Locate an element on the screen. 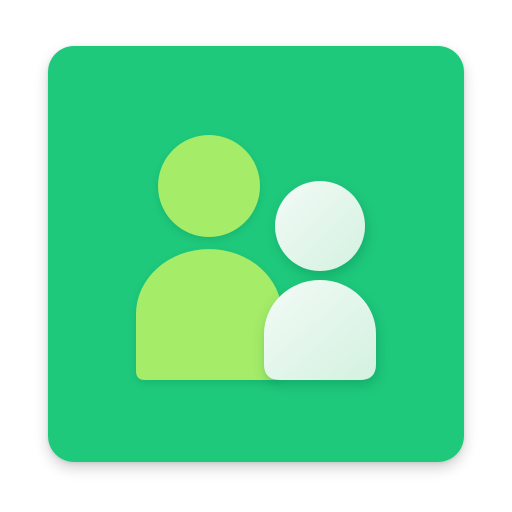 Image resolution: width=512 pixels, height=512 pixels. primary-person-body is located at coordinates (209, 314).